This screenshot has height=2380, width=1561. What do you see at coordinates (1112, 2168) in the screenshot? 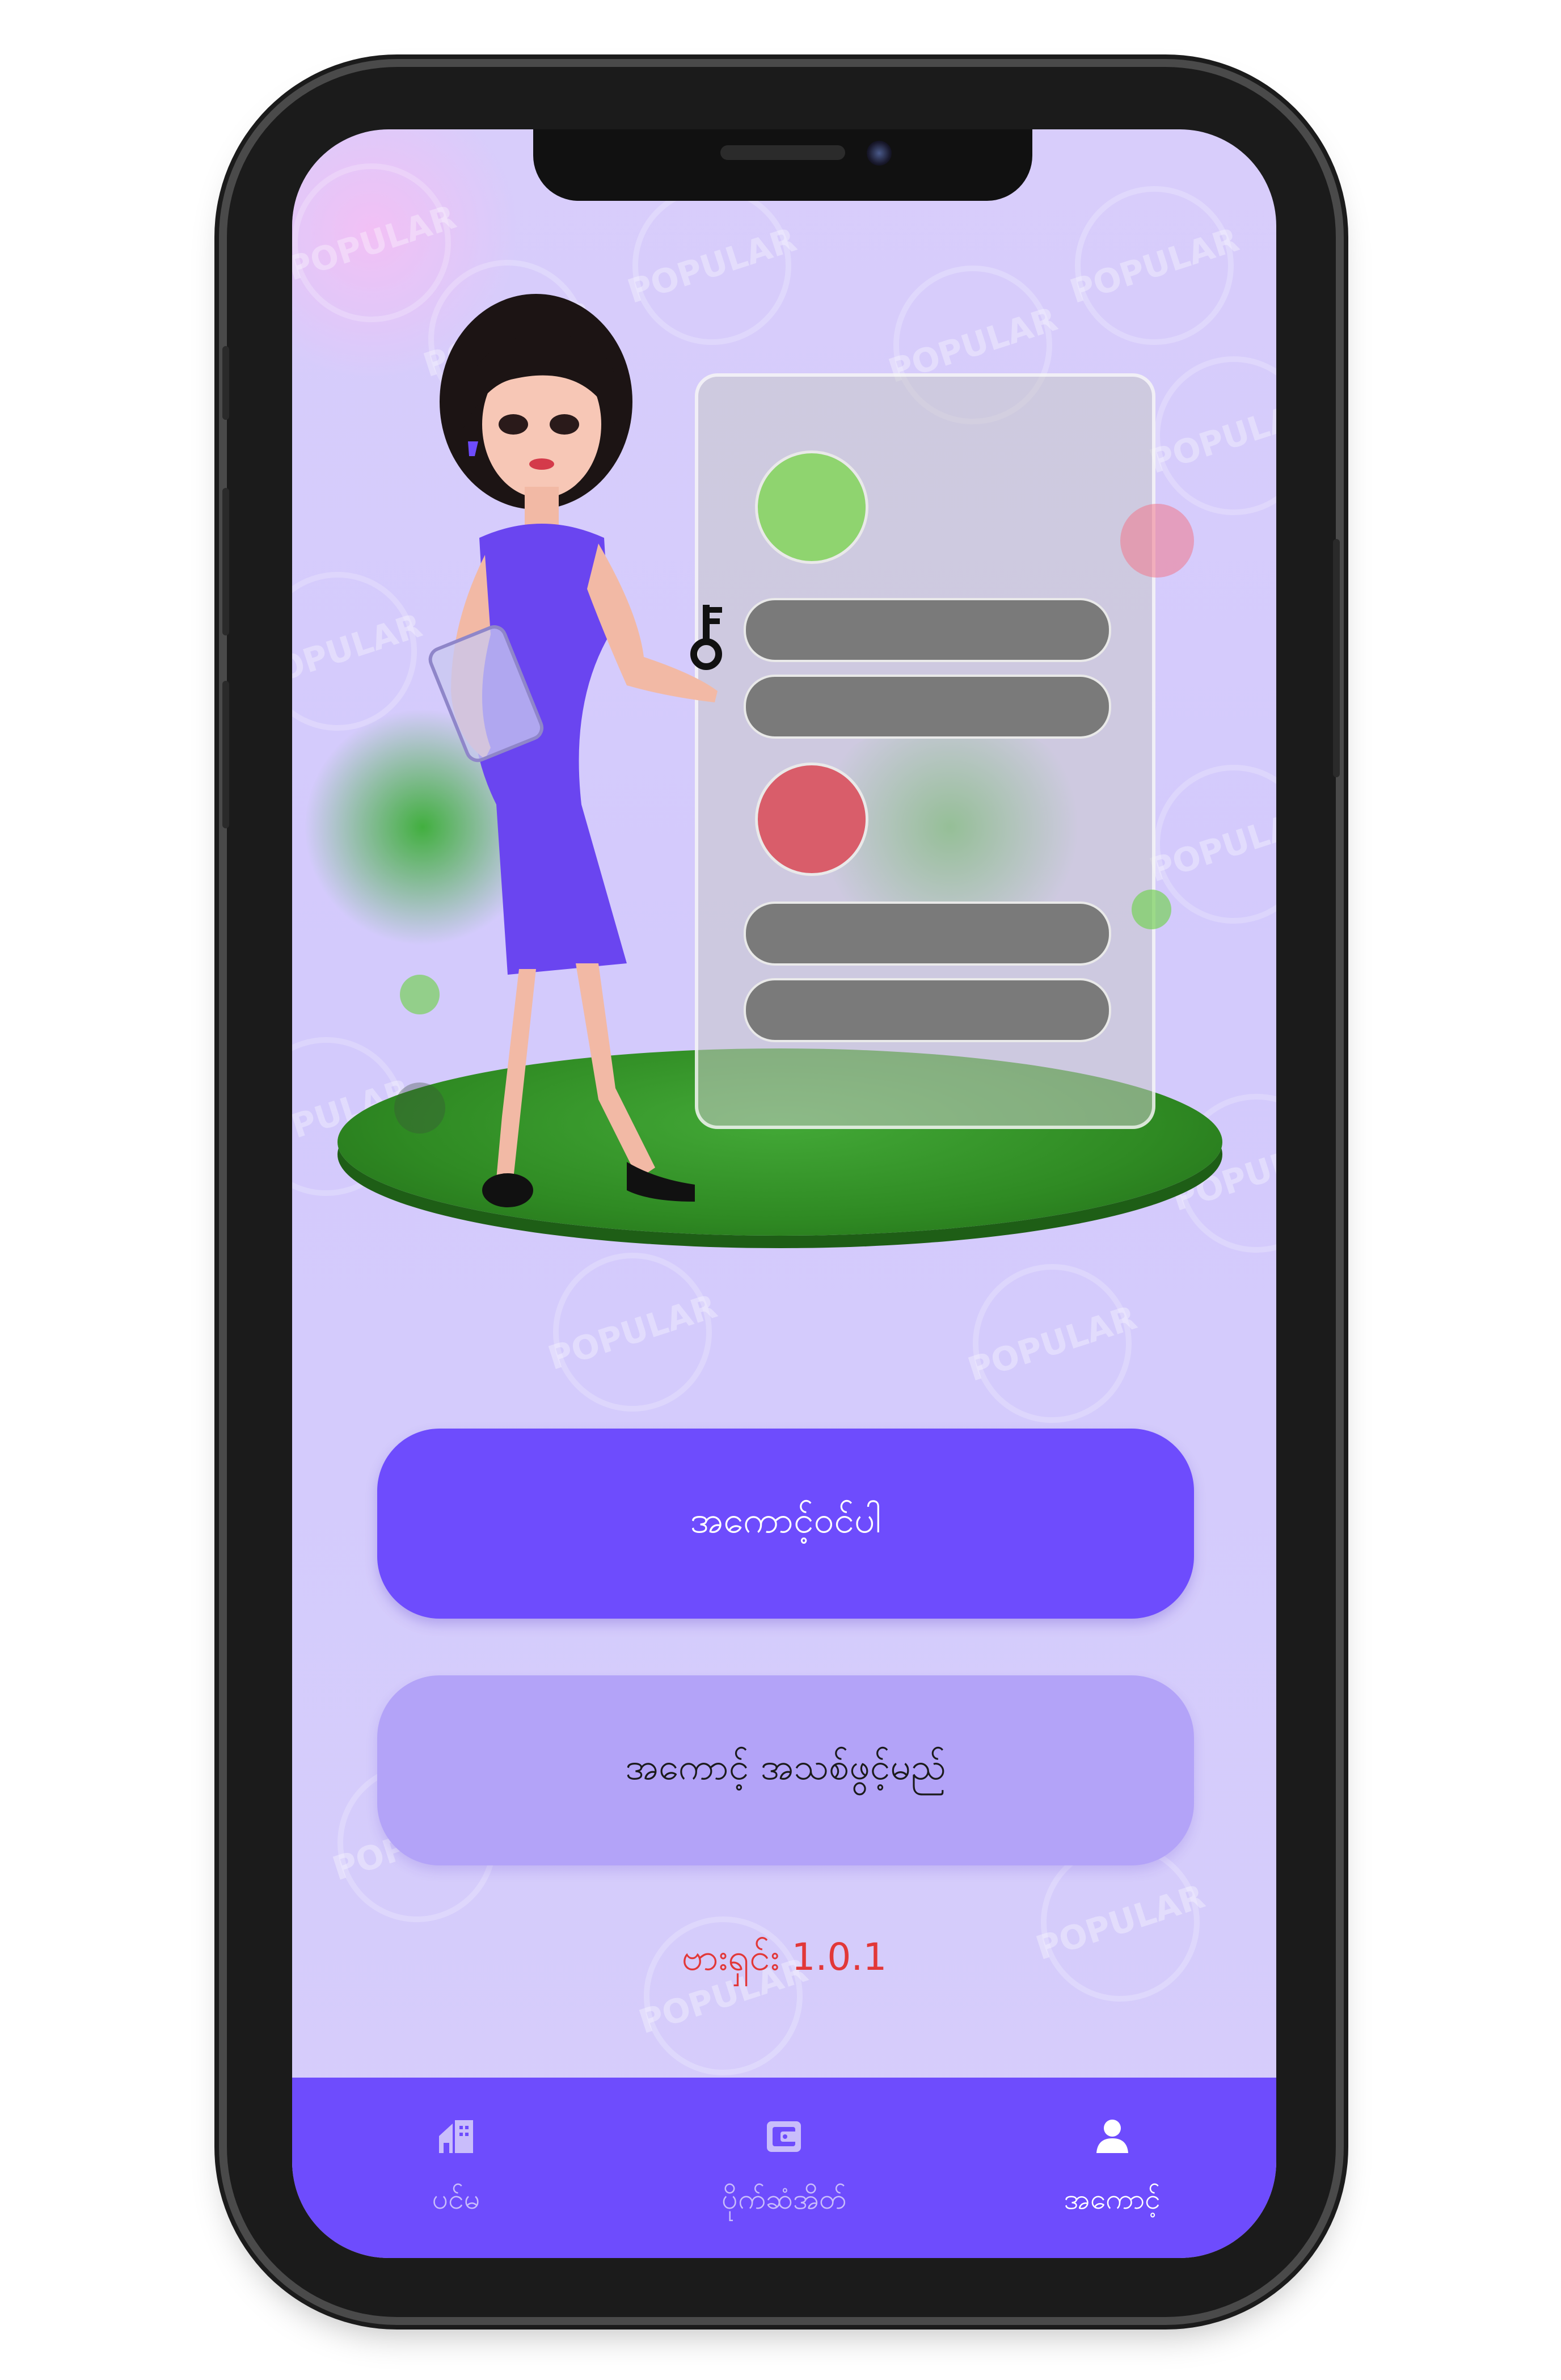
I see `nav-item-account: အကောင့်` at bounding box center [1112, 2168].